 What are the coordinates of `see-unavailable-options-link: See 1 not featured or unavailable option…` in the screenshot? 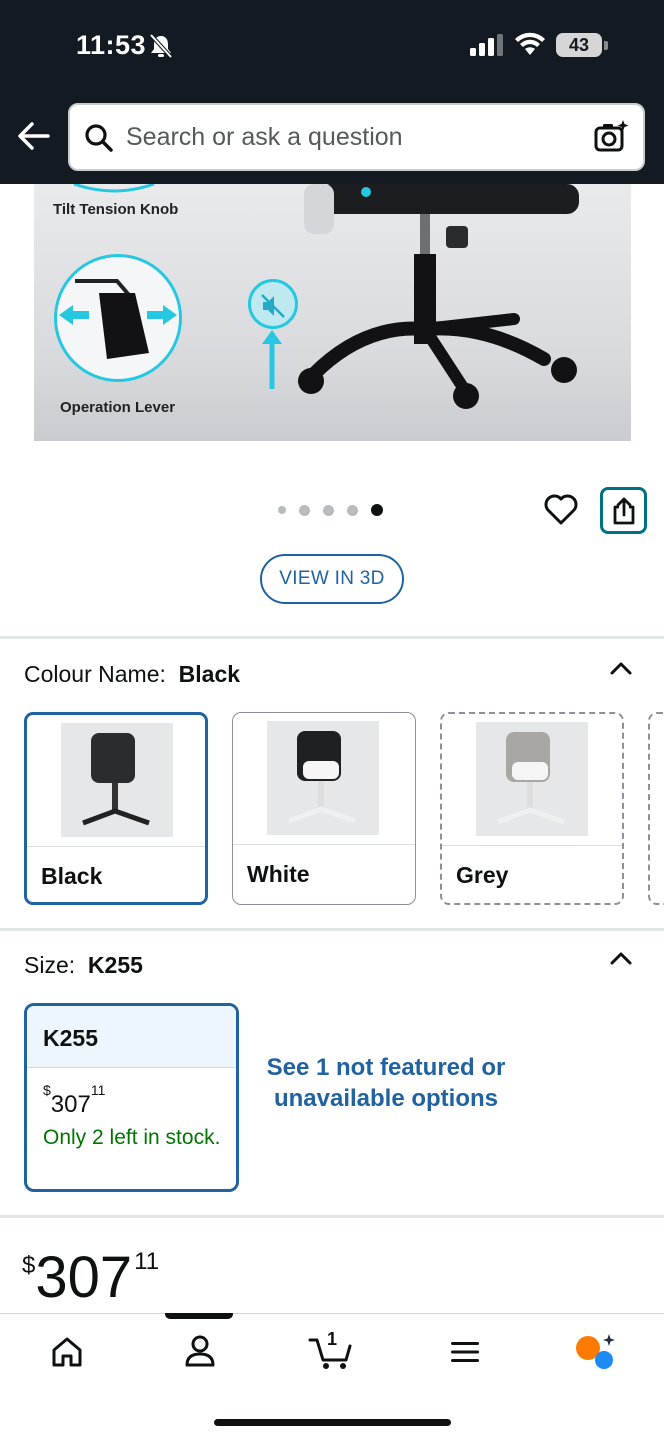 It's located at (386, 1083).